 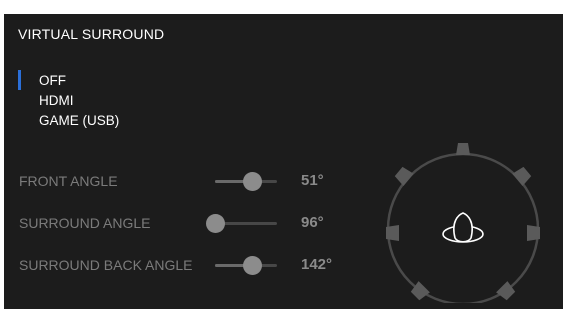 I want to click on surround-angle-slider, so click(x=241, y=223).